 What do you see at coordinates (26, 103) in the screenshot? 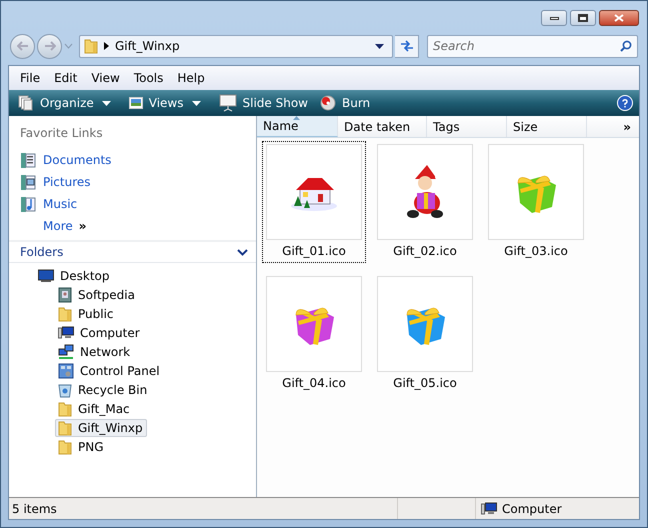
I see `pages-icon` at bounding box center [26, 103].